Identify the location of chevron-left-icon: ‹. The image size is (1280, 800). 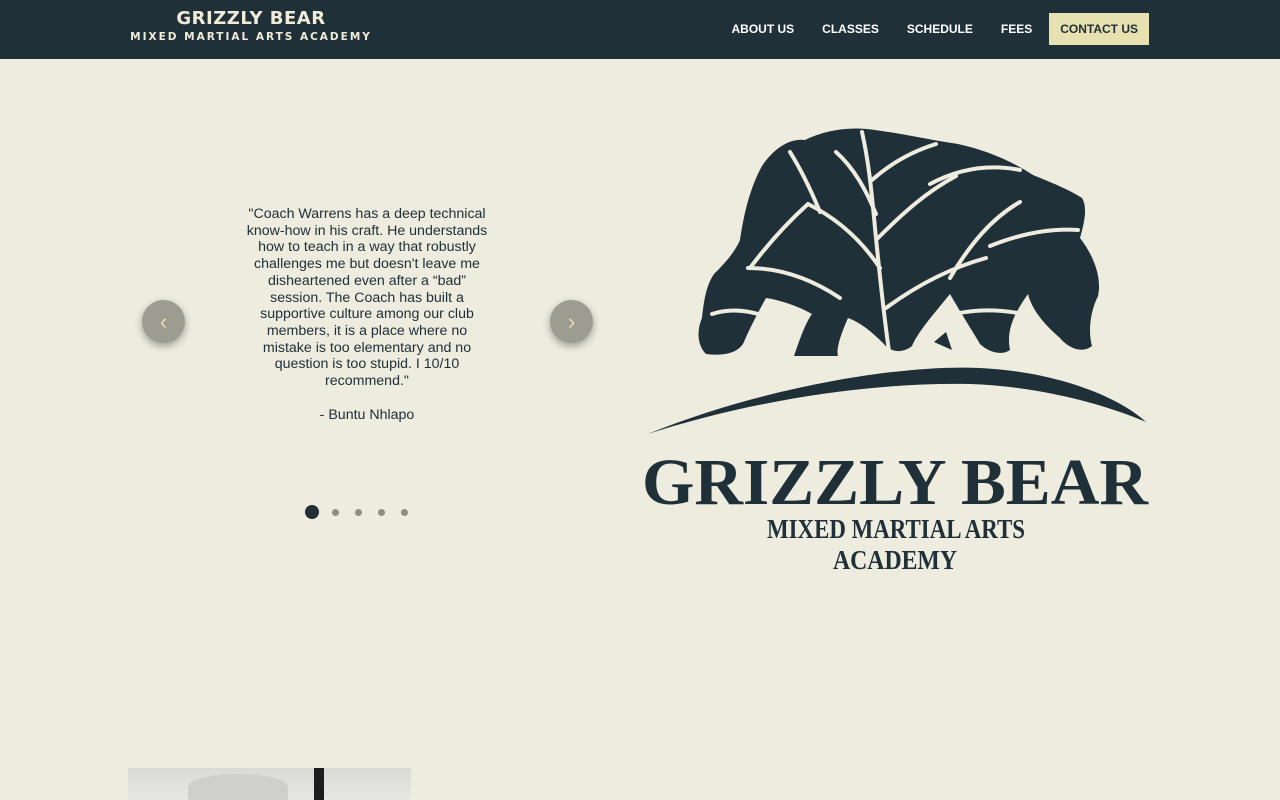
(163, 321).